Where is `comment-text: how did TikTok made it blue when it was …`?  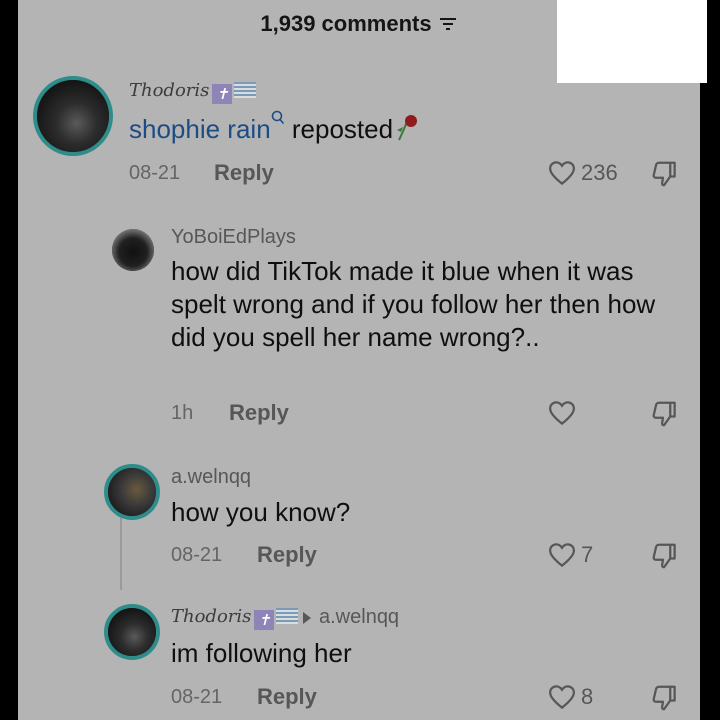 comment-text: how did TikTok made it blue when it was … is located at coordinates (413, 304).